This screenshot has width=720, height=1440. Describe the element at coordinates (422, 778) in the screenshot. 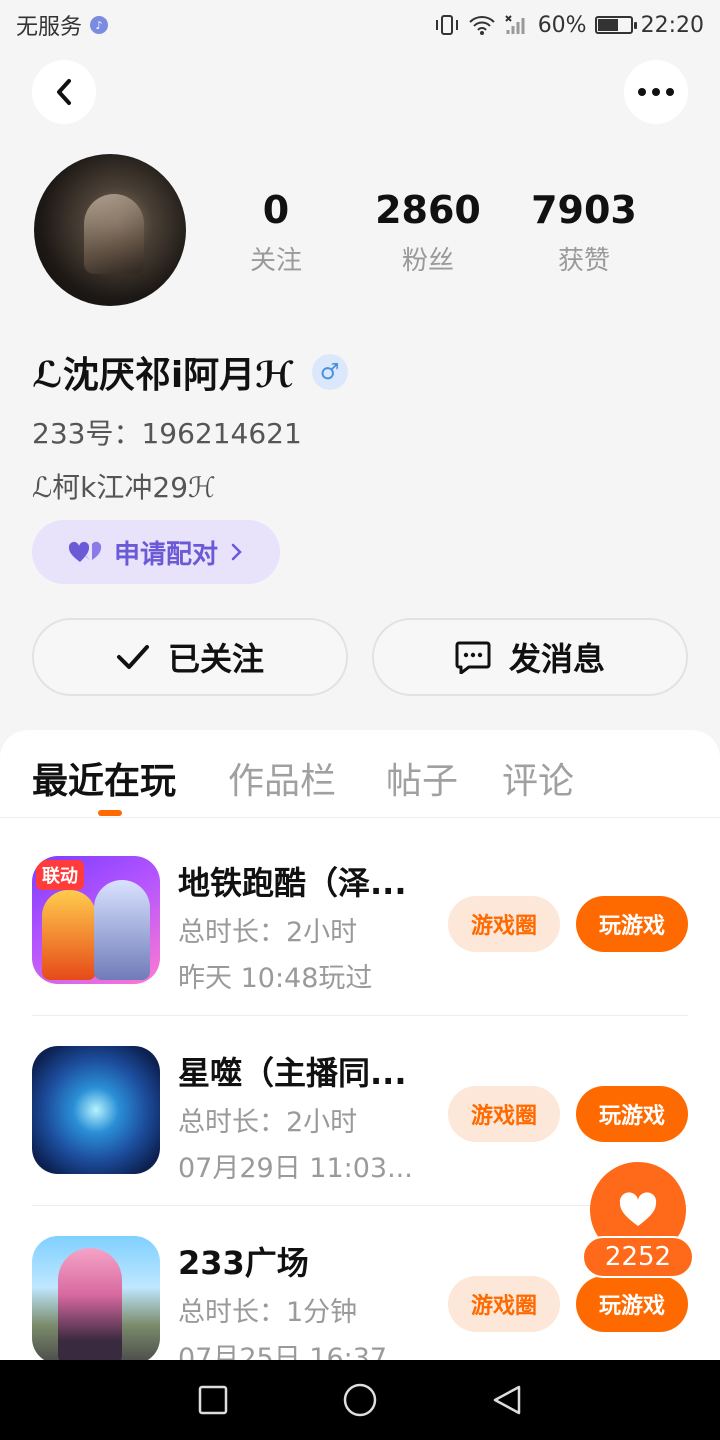

I see `tab-posts: 帖子` at that location.